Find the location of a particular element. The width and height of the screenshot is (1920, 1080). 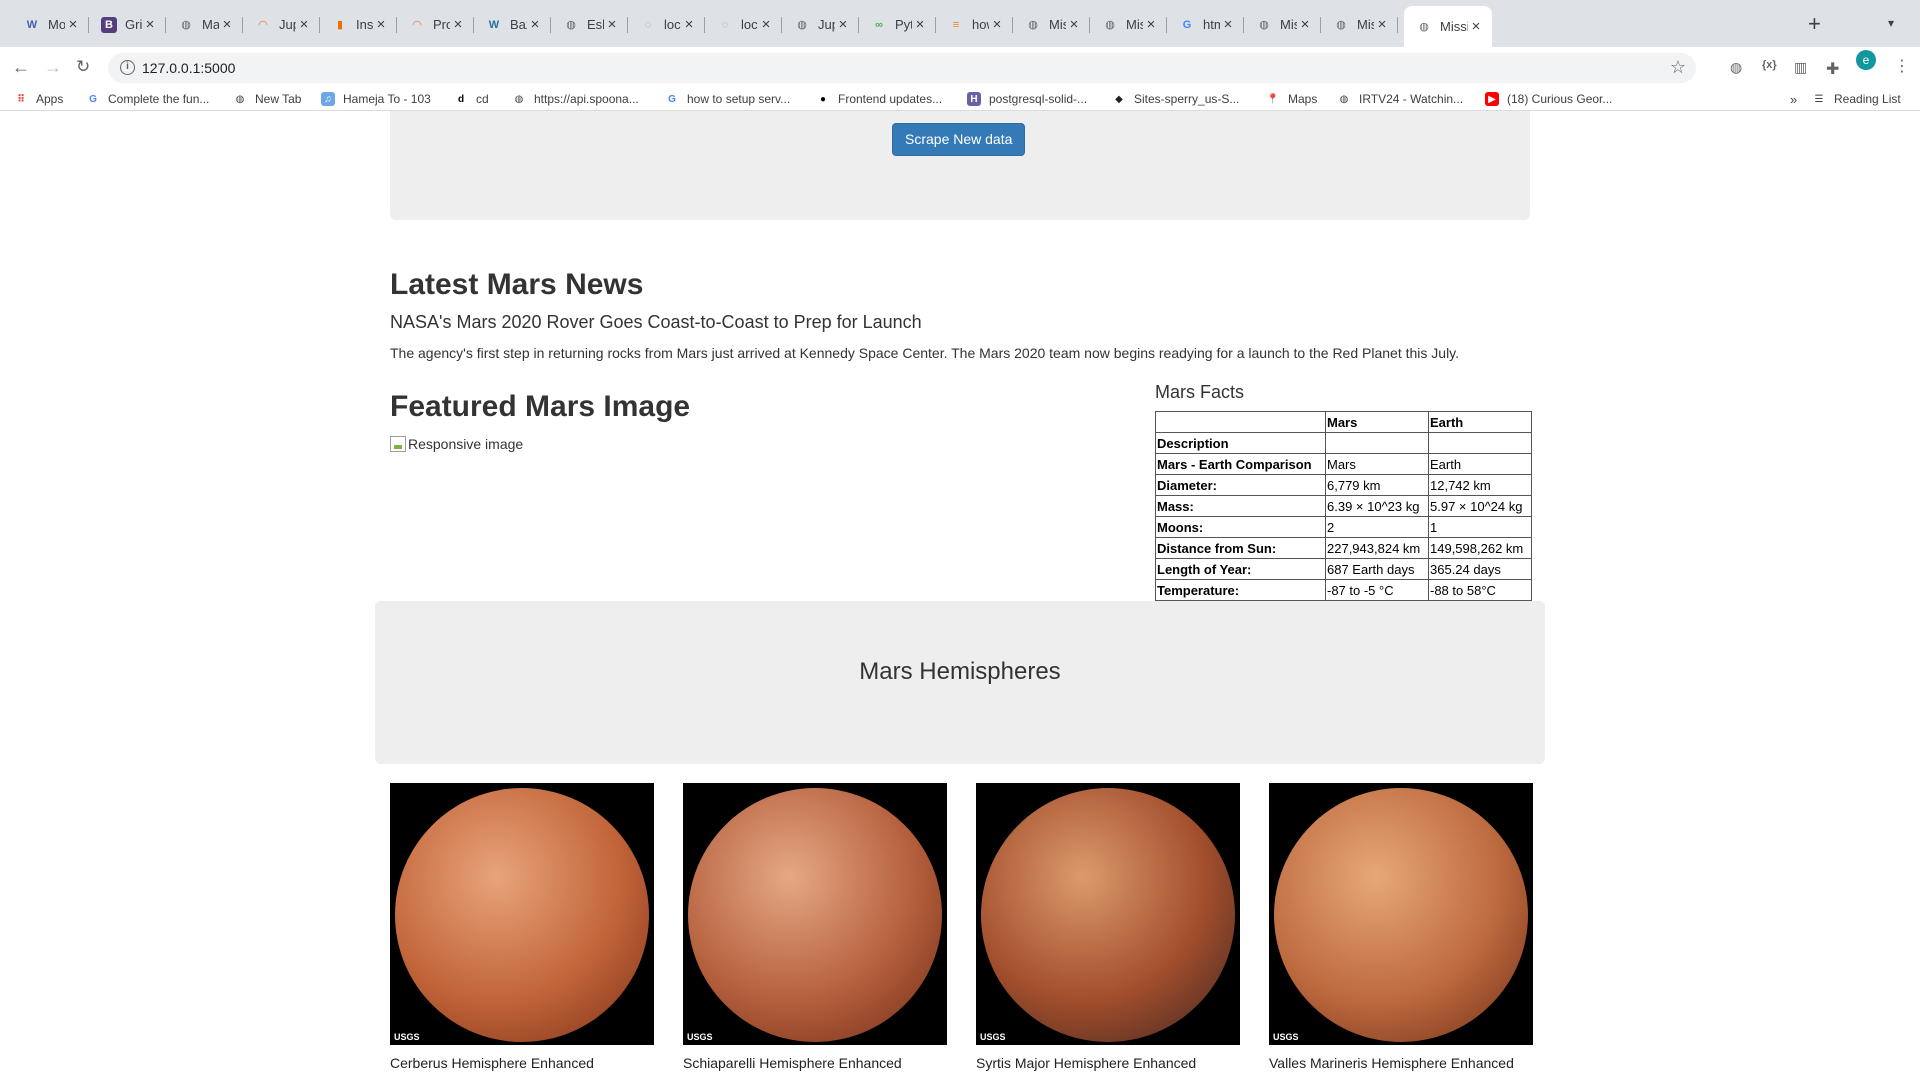

browser-tab: ◠ Jupyt× is located at coordinates (281, 24).